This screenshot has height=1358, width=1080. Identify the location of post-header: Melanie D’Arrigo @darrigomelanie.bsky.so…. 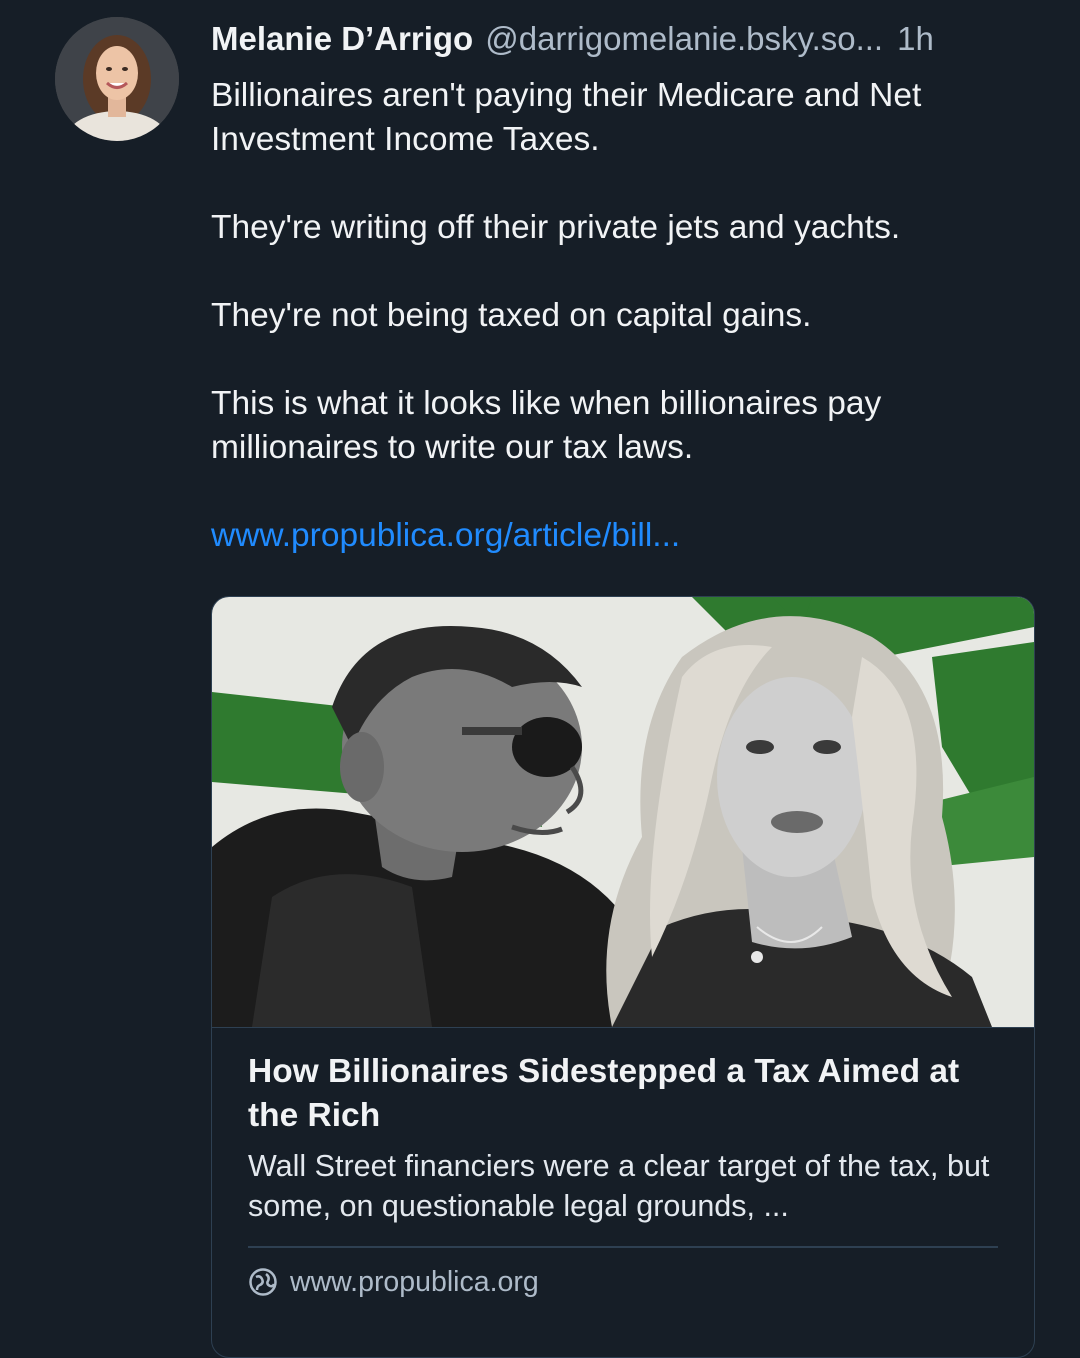
(626, 39).